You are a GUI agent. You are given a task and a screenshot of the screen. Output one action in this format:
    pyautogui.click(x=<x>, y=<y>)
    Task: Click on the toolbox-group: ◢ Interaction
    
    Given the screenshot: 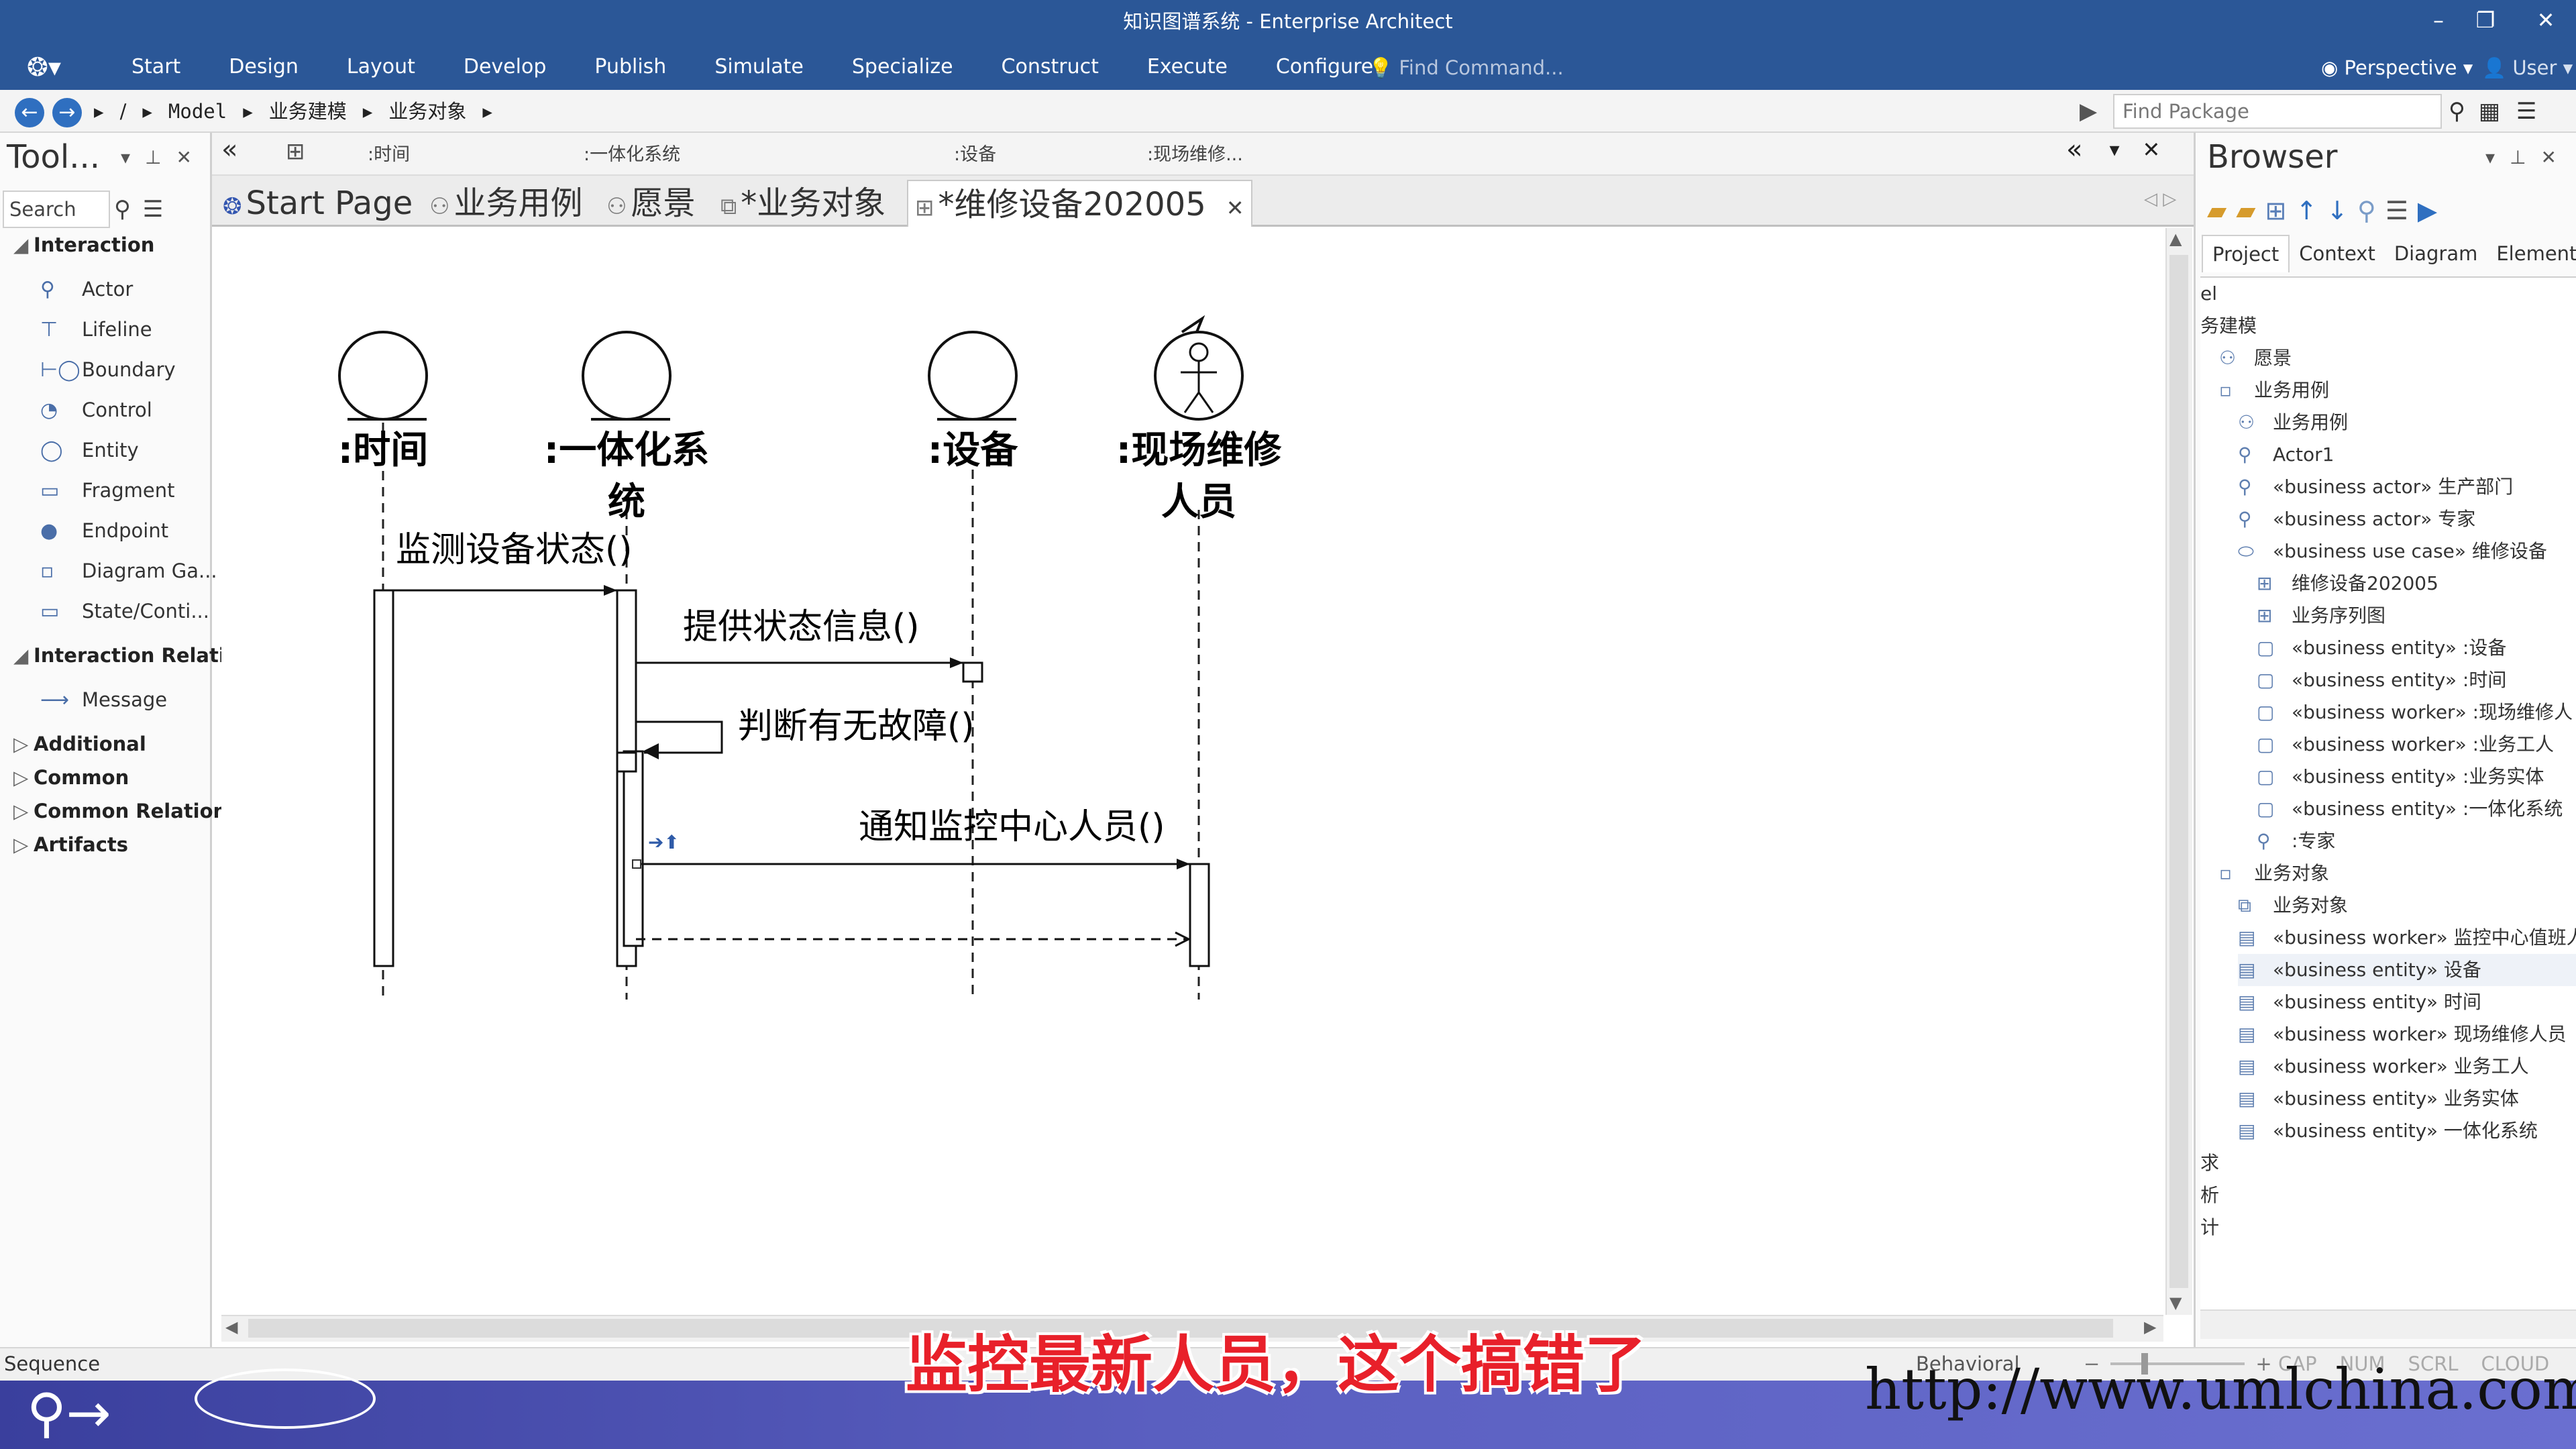 What is the action you would take?
    pyautogui.click(x=83, y=244)
    